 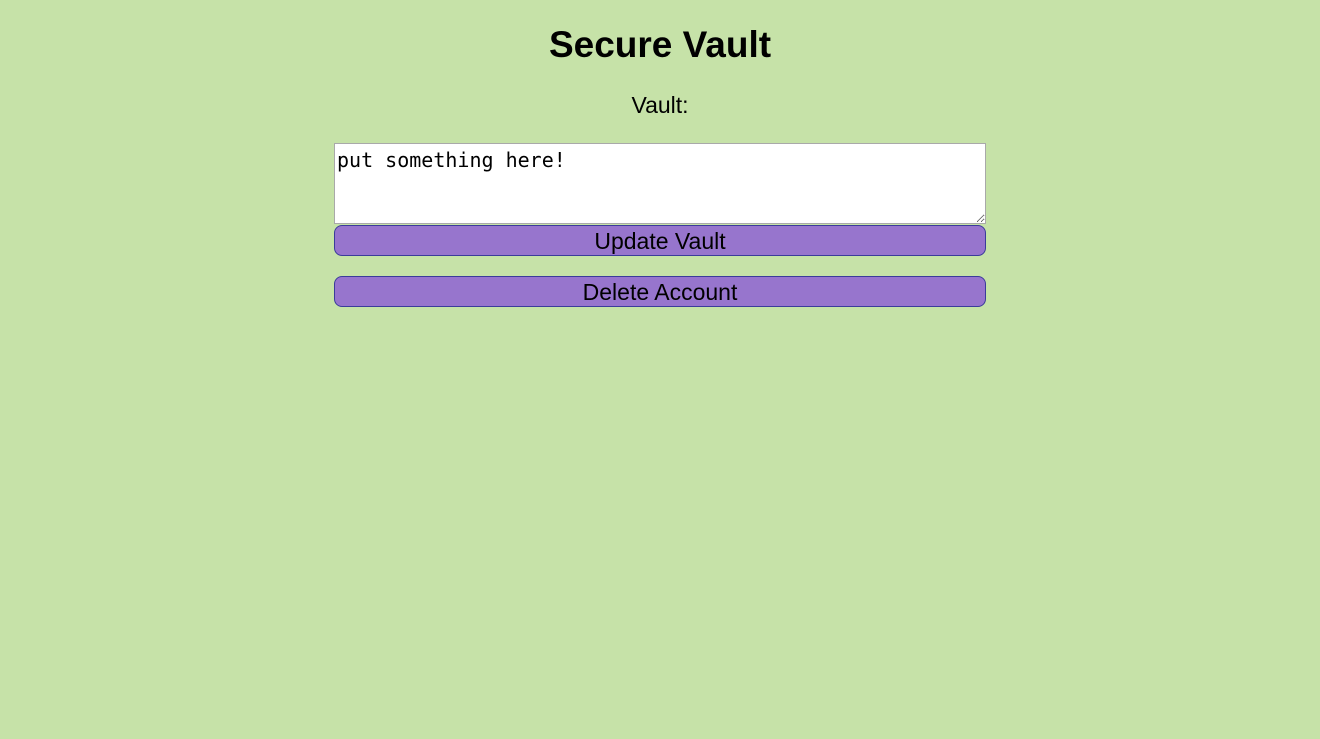 I want to click on delete-account-button: Delete Account, so click(x=660, y=291).